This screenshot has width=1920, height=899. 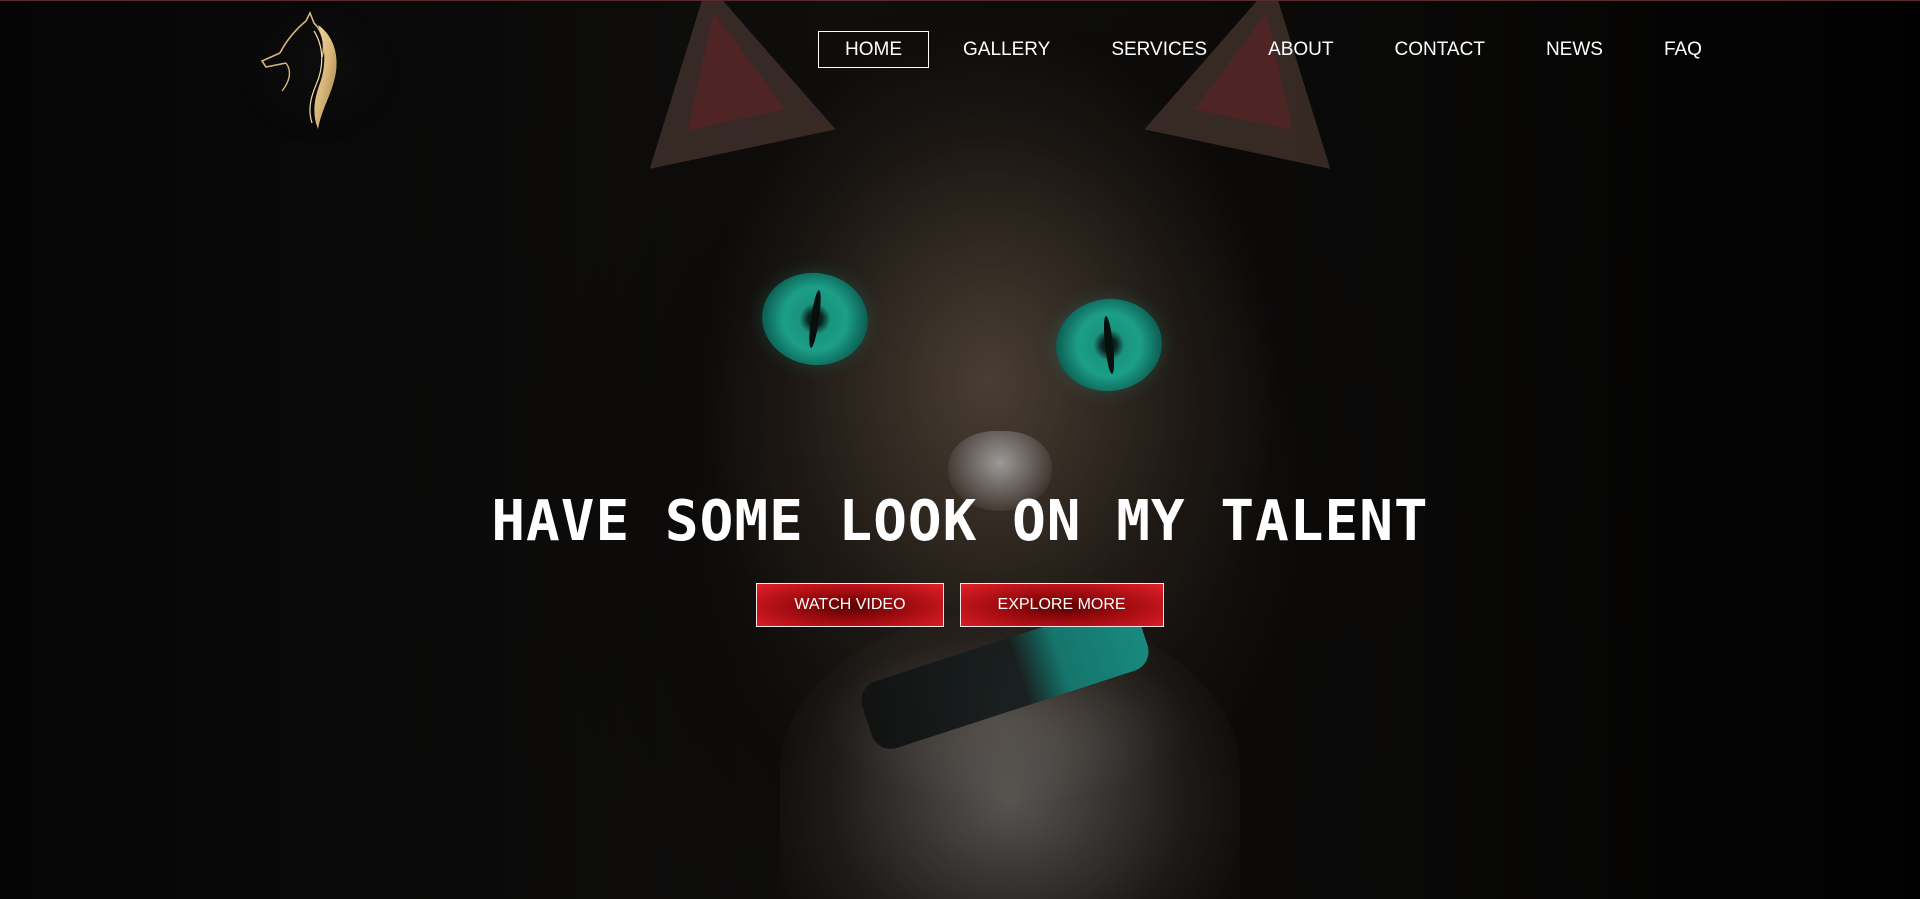 I want to click on nav-item-gallery: GALLERY, so click(x=1006, y=49).